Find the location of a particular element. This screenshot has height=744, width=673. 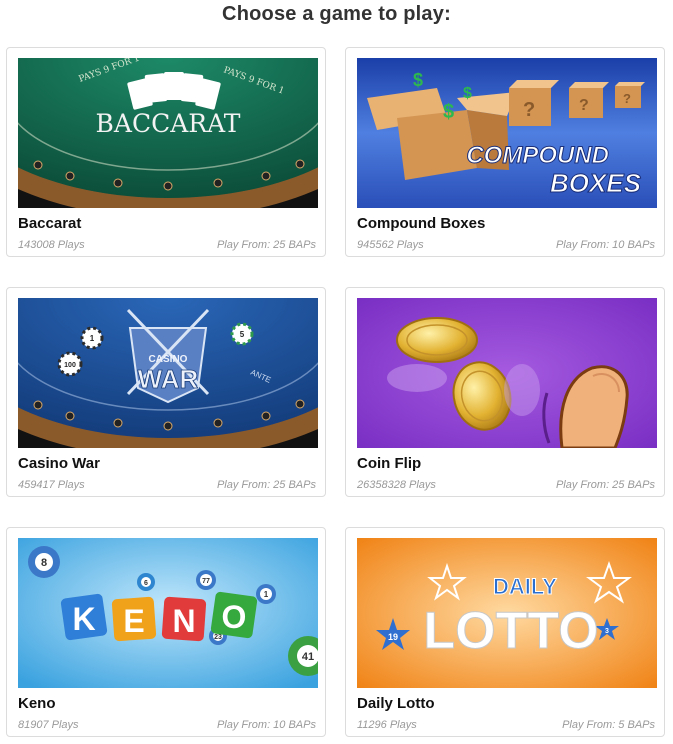

game-name: Daily Lotto is located at coordinates (396, 703).